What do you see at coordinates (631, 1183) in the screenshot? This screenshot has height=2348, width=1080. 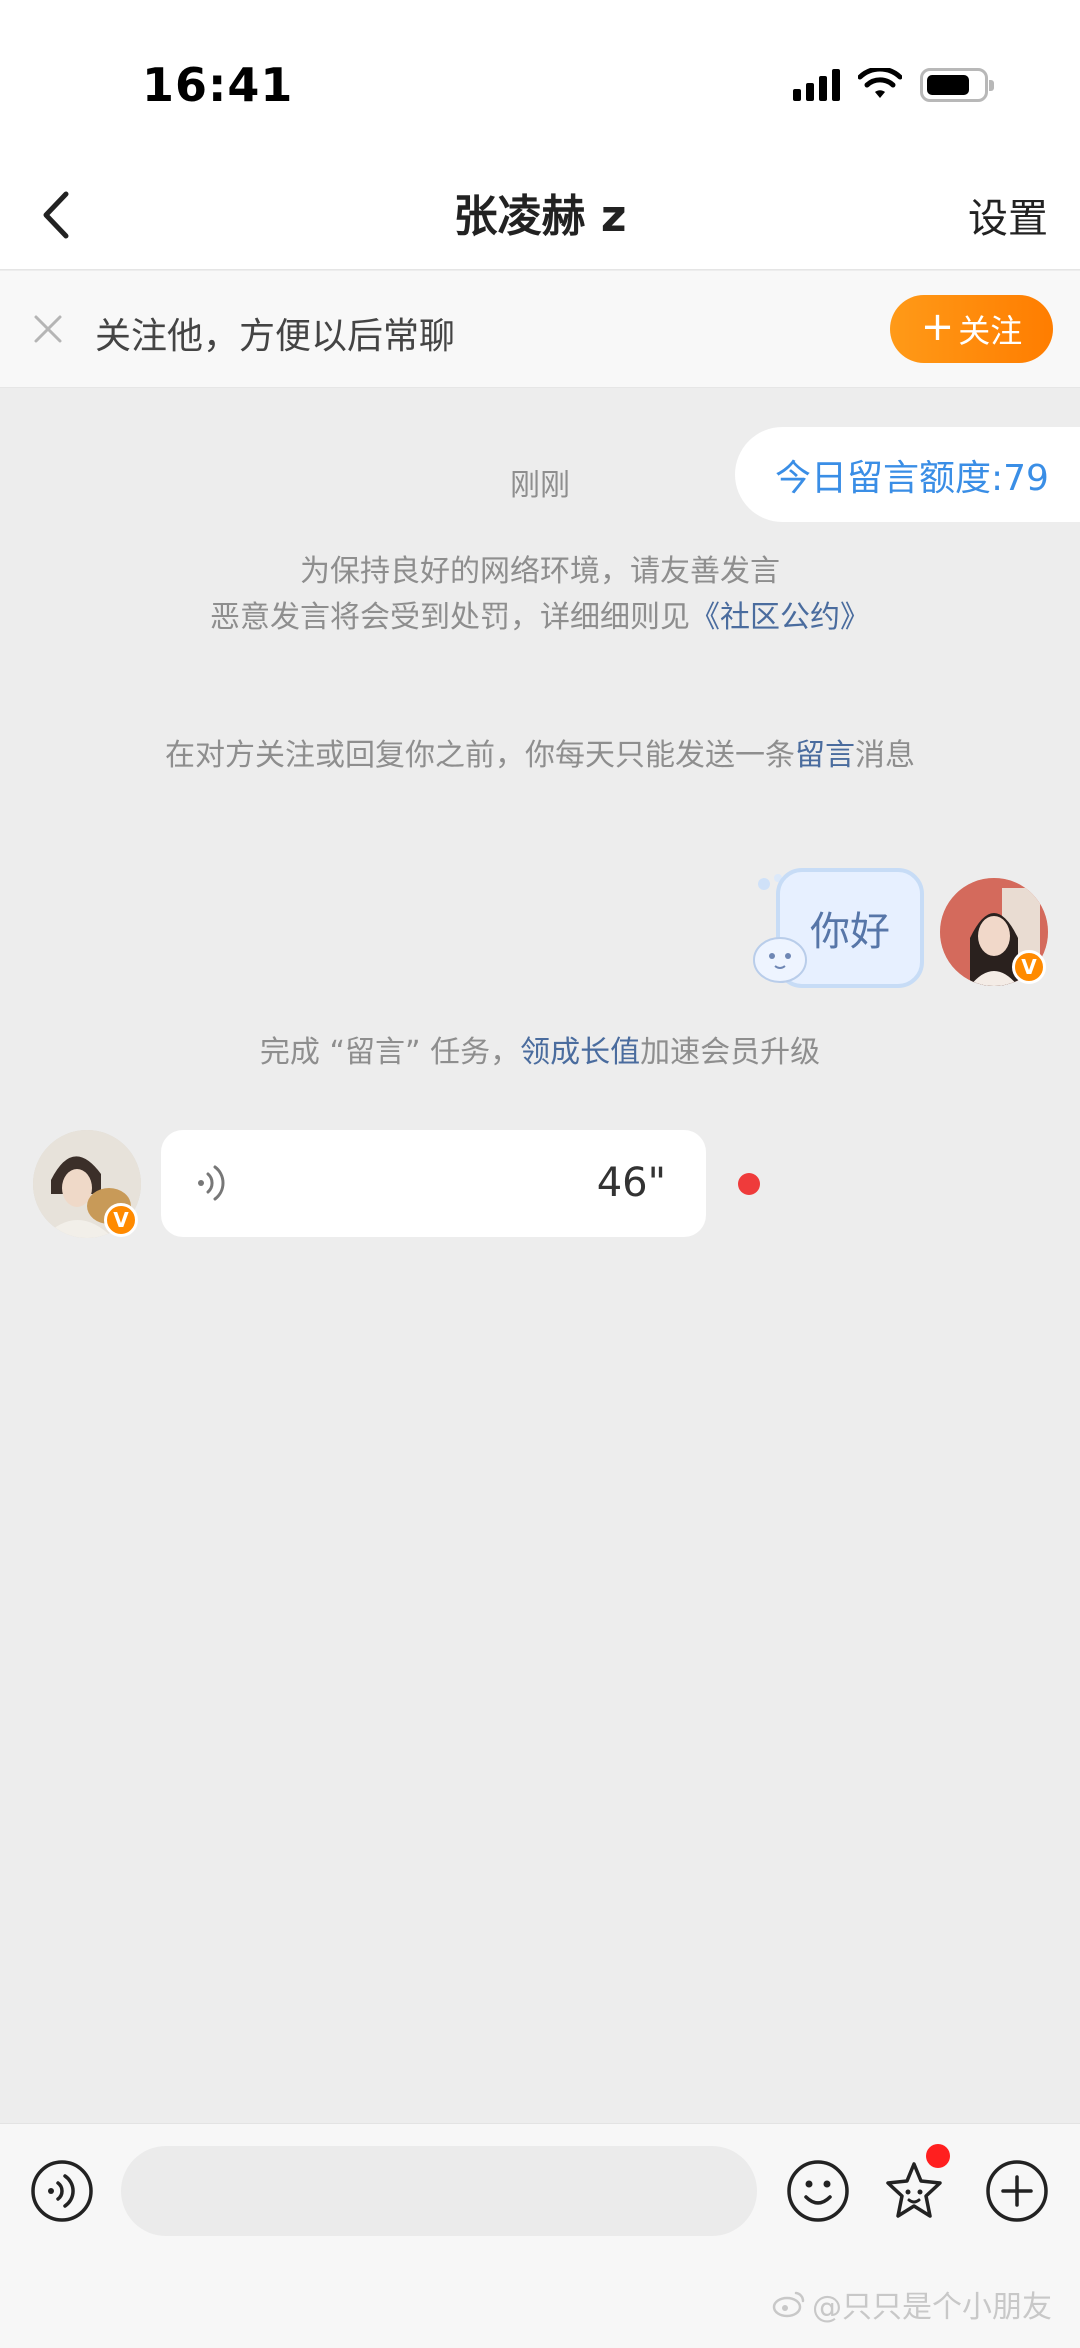 I see `voice-duration: 46"` at bounding box center [631, 1183].